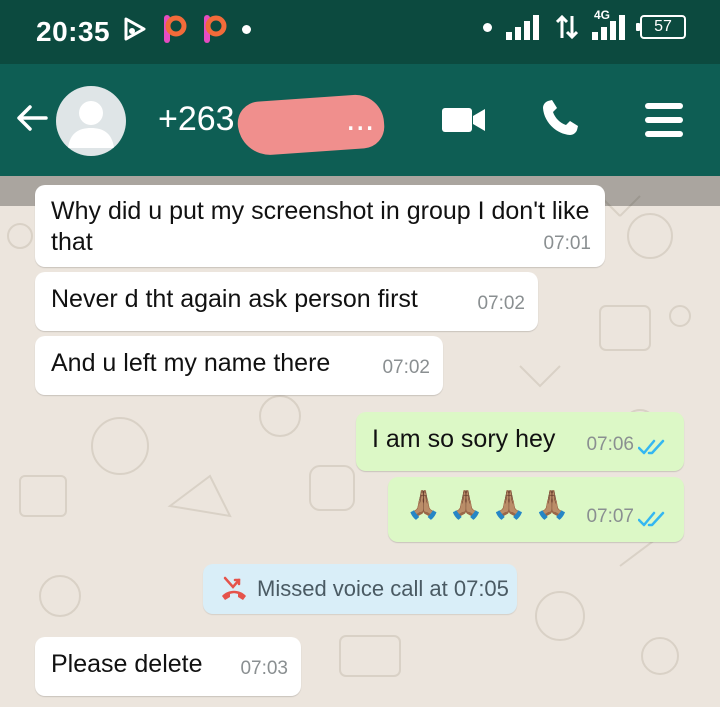  I want to click on more-notifications-dot, so click(246, 29).